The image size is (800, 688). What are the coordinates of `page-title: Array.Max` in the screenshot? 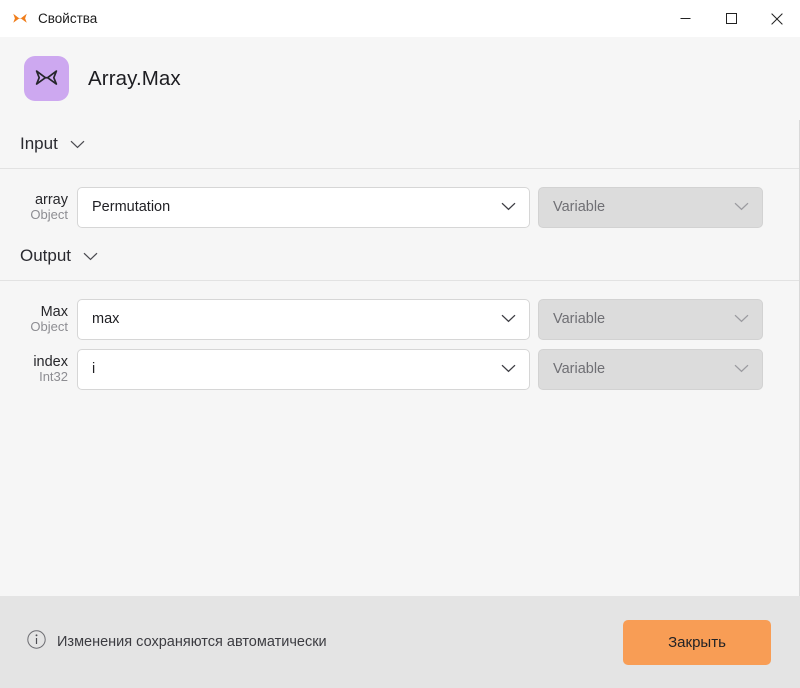 It's located at (134, 78).